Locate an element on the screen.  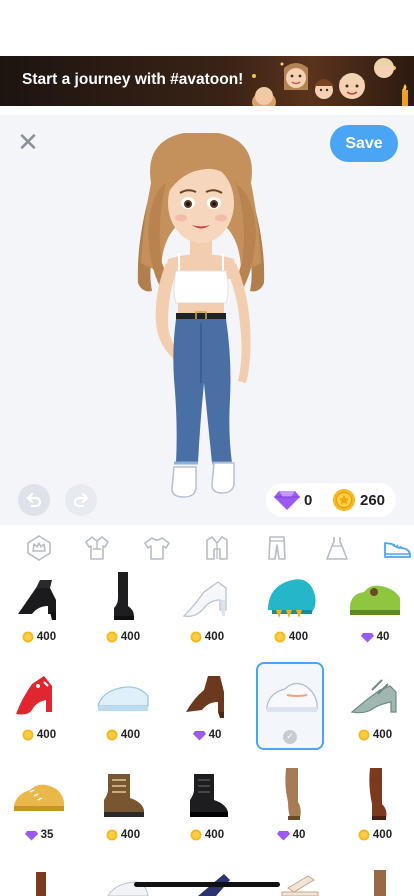
brown-knee-boot is located at coordinates (378, 794).